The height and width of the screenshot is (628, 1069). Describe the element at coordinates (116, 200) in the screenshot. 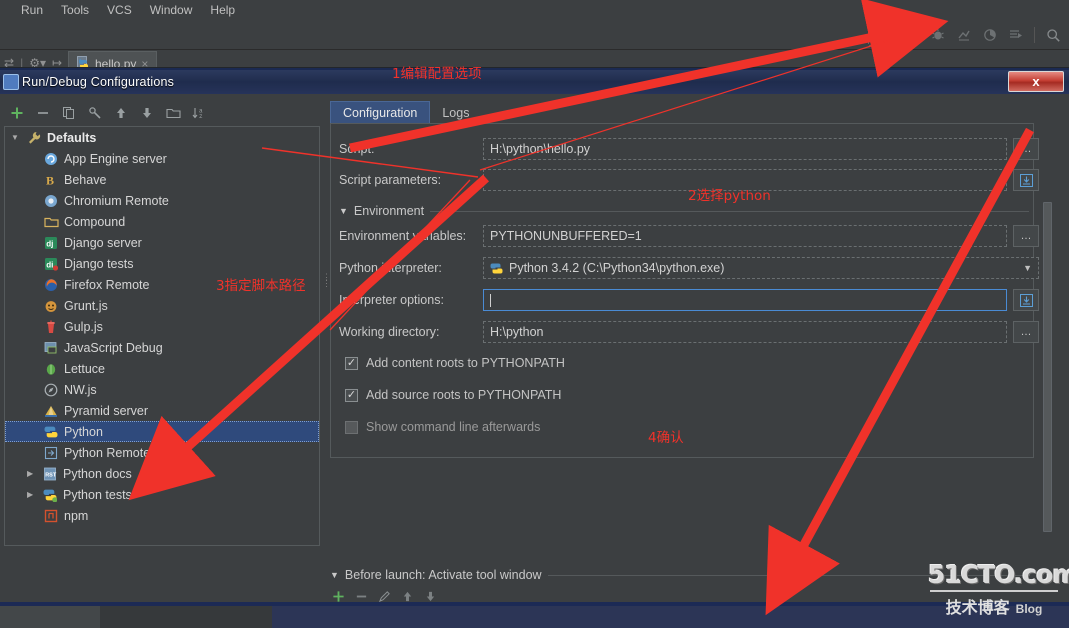

I see `tree-item-label: Chromium Remote` at that location.